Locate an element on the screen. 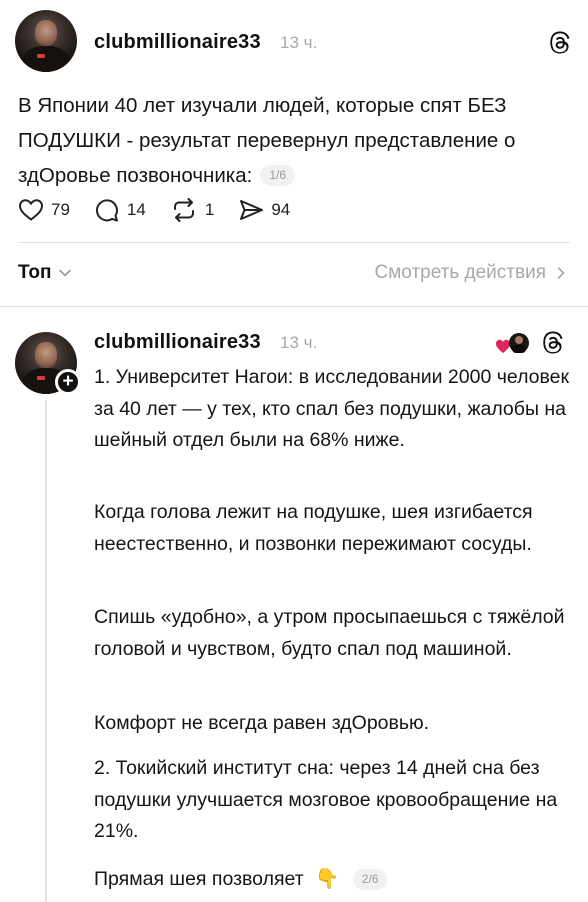 Image resolution: width=588 pixels, height=902 pixels. reply-paragraph: Комфорт не всегда равен здОровью. is located at coordinates (262, 723).